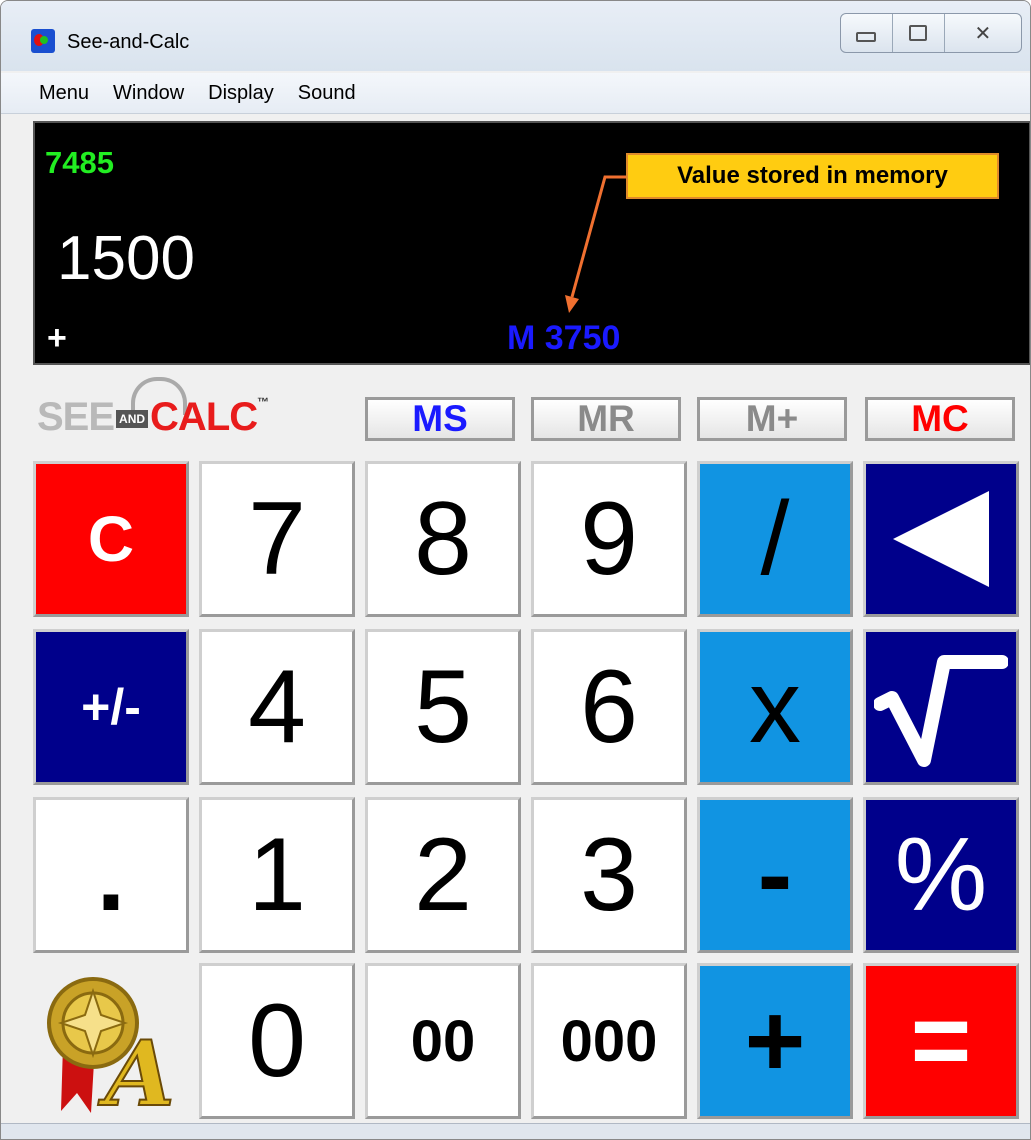 This screenshot has height=1140, width=1031. Describe the element at coordinates (812, 176) in the screenshot. I see `memory-callout: Value stored in memory` at that location.